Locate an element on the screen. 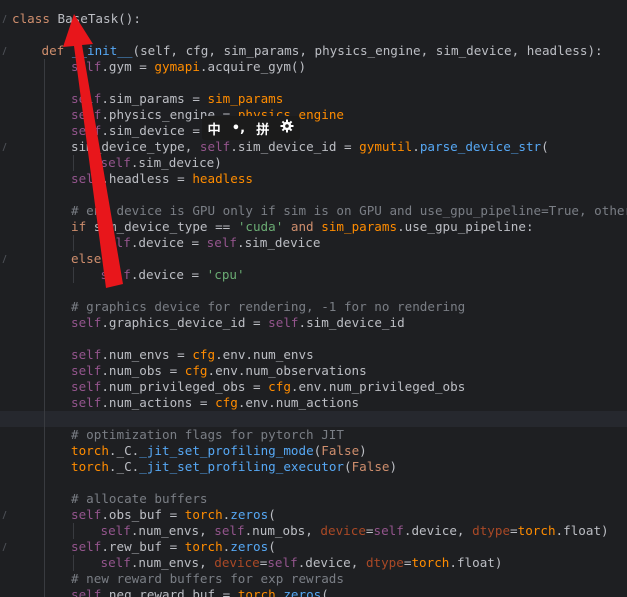  code-line: self.num_envs = cfg.env.num_envs is located at coordinates (313, 355).